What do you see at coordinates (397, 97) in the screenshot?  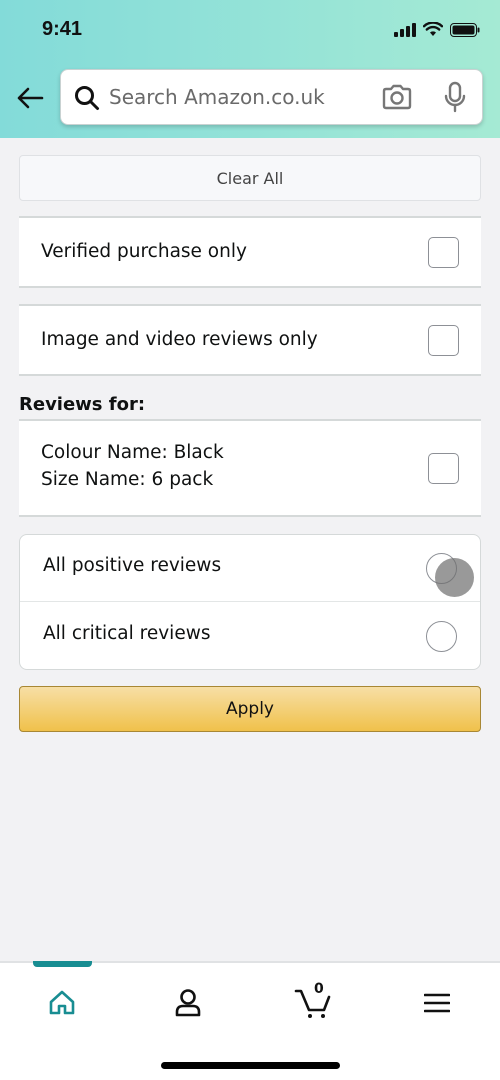 I see `camera-icon` at bounding box center [397, 97].